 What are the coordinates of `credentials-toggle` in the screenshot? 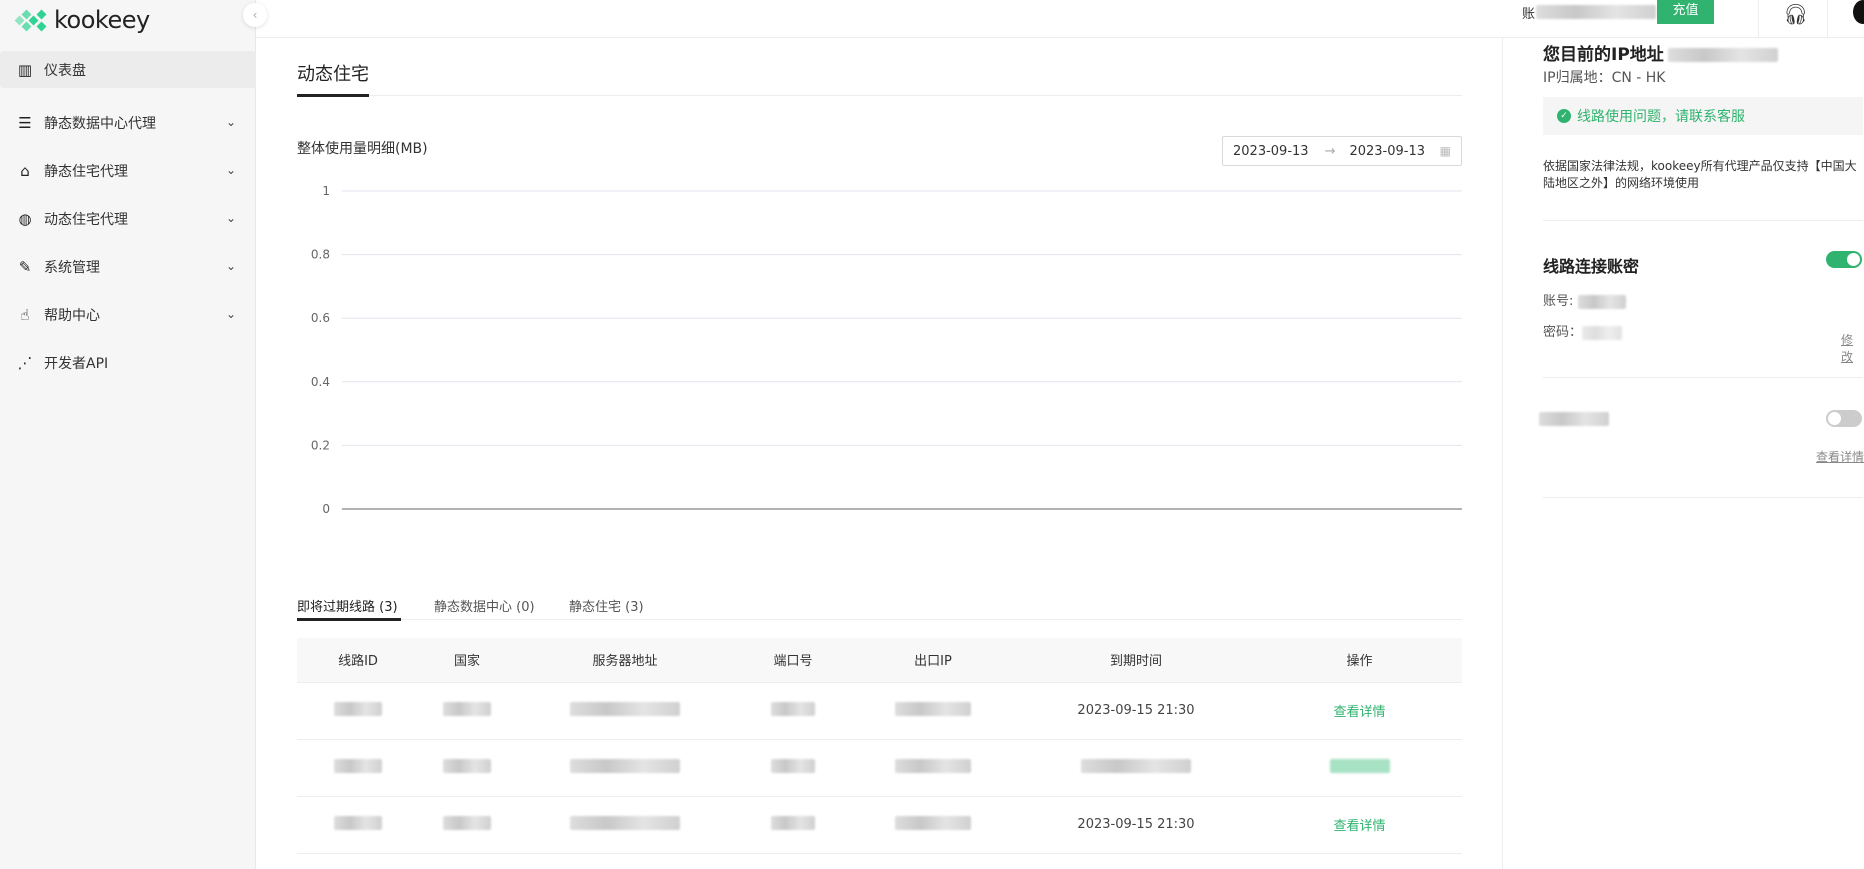 It's located at (1844, 259).